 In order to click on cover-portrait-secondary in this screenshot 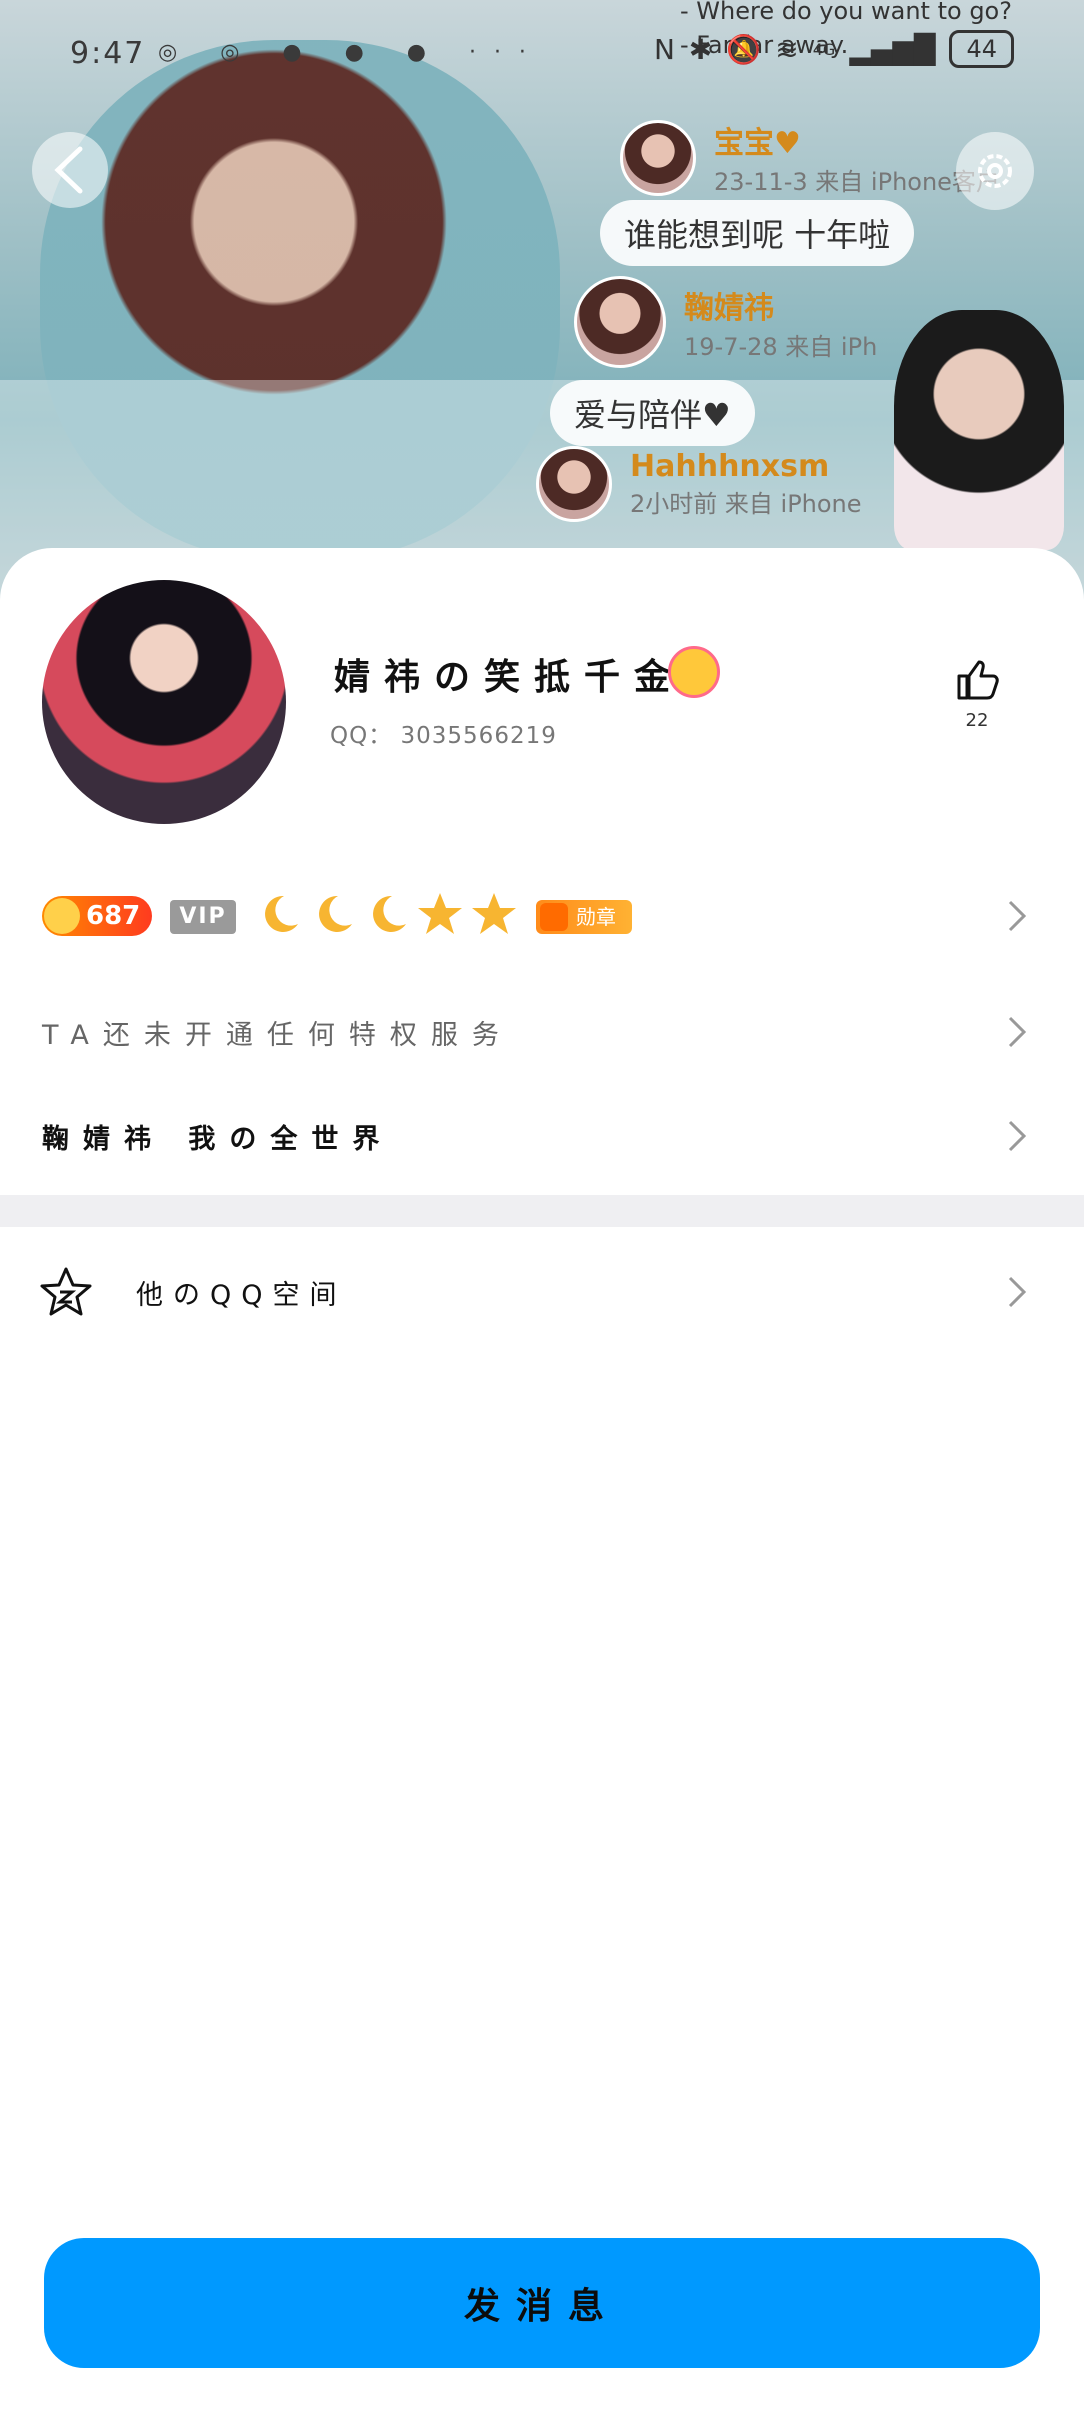, I will do `click(979, 430)`.